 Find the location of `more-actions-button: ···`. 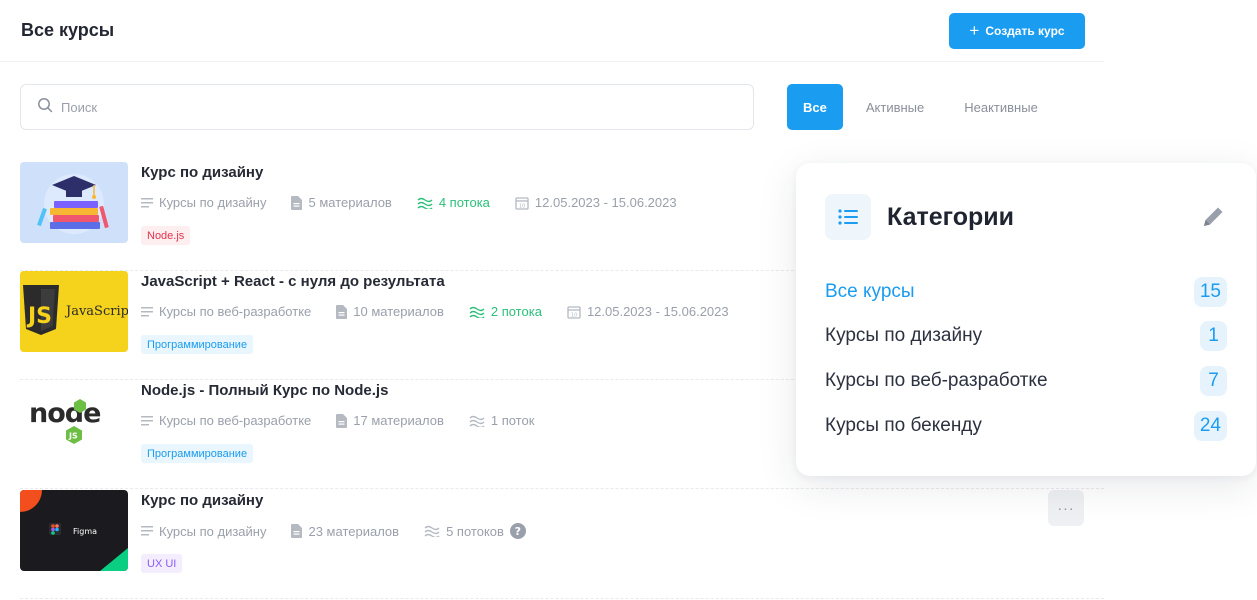

more-actions-button: ··· is located at coordinates (1066, 508).